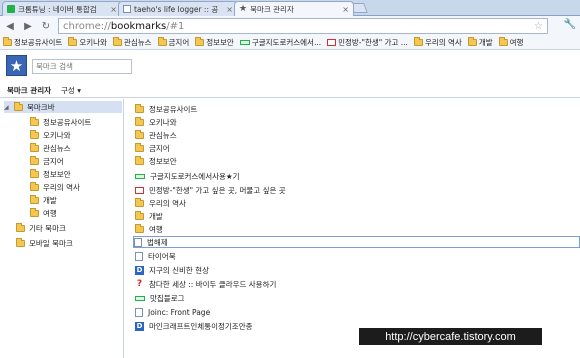  What do you see at coordinates (139, 284) in the screenshot?
I see `question-mark-icon: ?` at bounding box center [139, 284].